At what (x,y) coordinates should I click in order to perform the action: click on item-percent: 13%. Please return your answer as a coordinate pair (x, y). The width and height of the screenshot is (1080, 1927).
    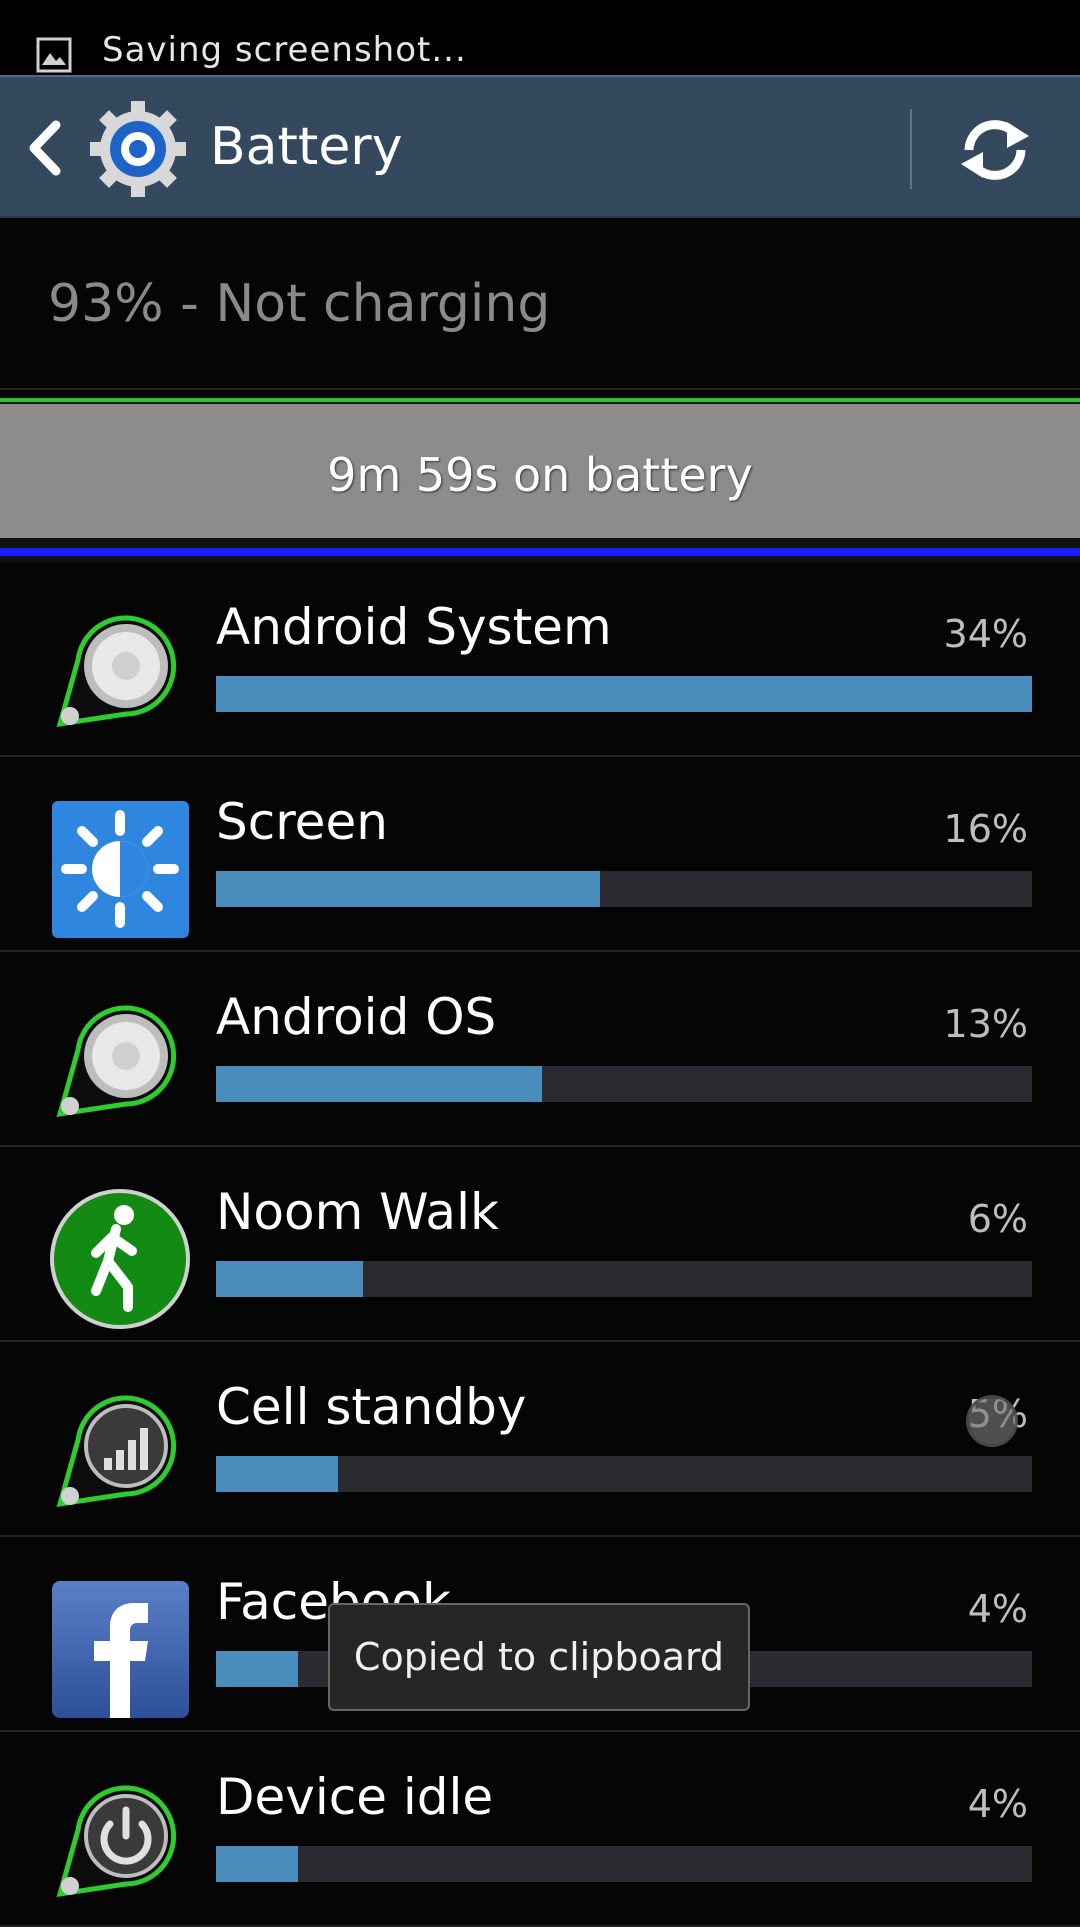
    Looking at the image, I should click on (985, 1024).